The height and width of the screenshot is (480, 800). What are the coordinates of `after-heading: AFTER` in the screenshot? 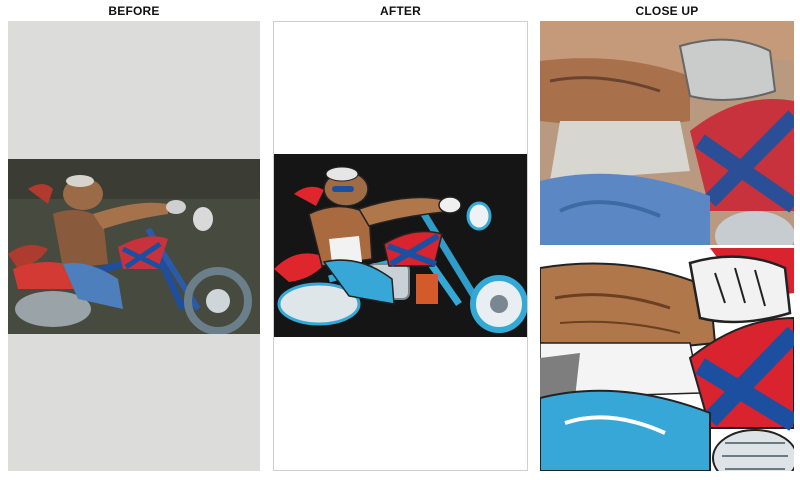 It's located at (400, 11).